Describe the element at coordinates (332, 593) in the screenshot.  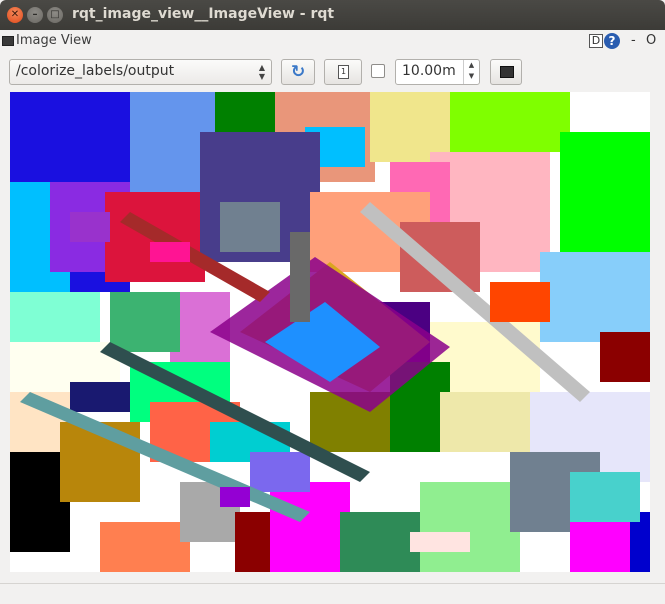
I see `status-bar` at that location.